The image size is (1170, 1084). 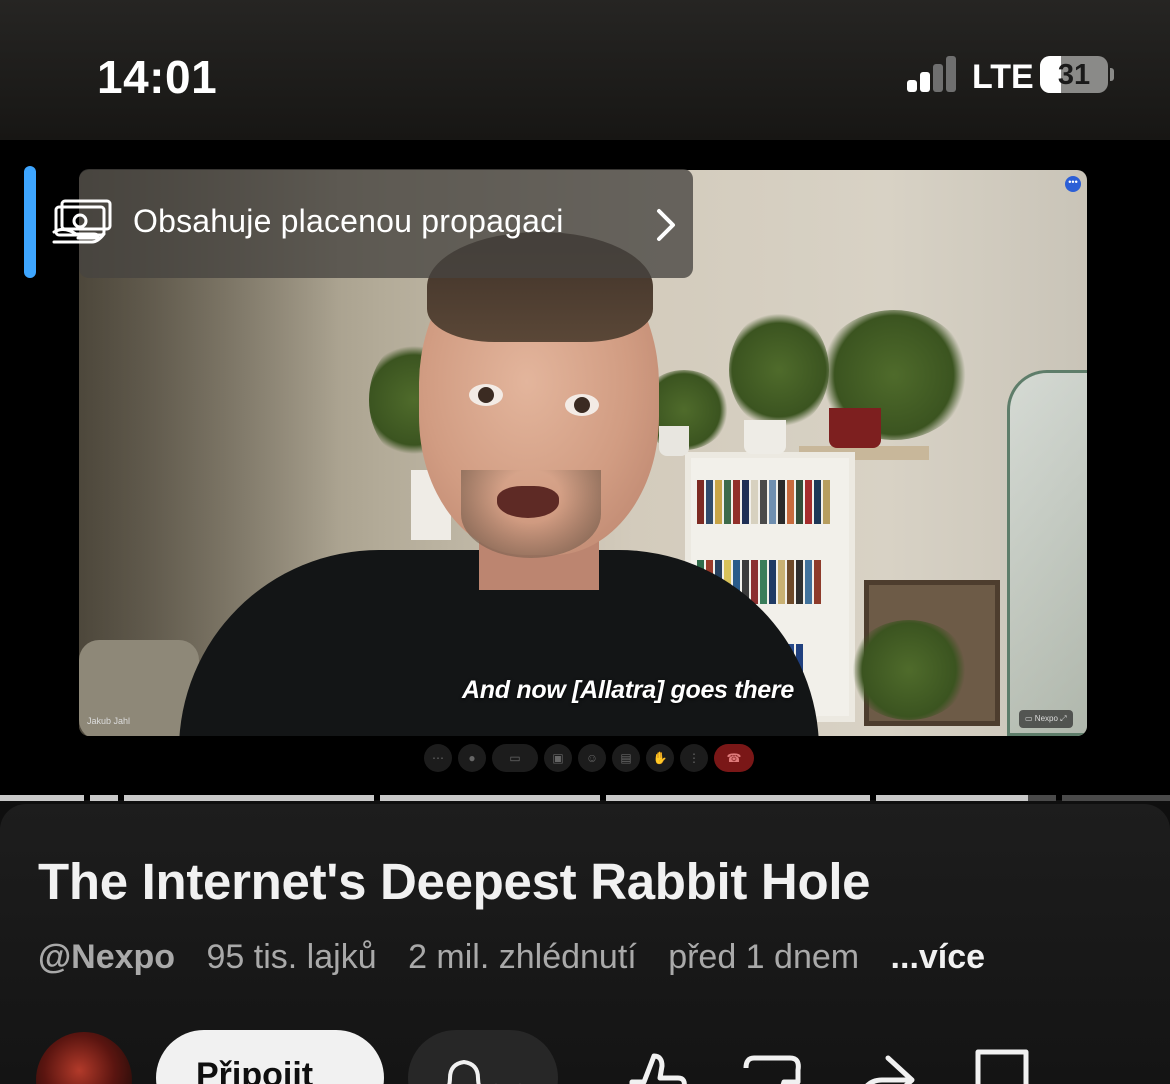 I want to click on microphone-icon: ●, so click(x=472, y=758).